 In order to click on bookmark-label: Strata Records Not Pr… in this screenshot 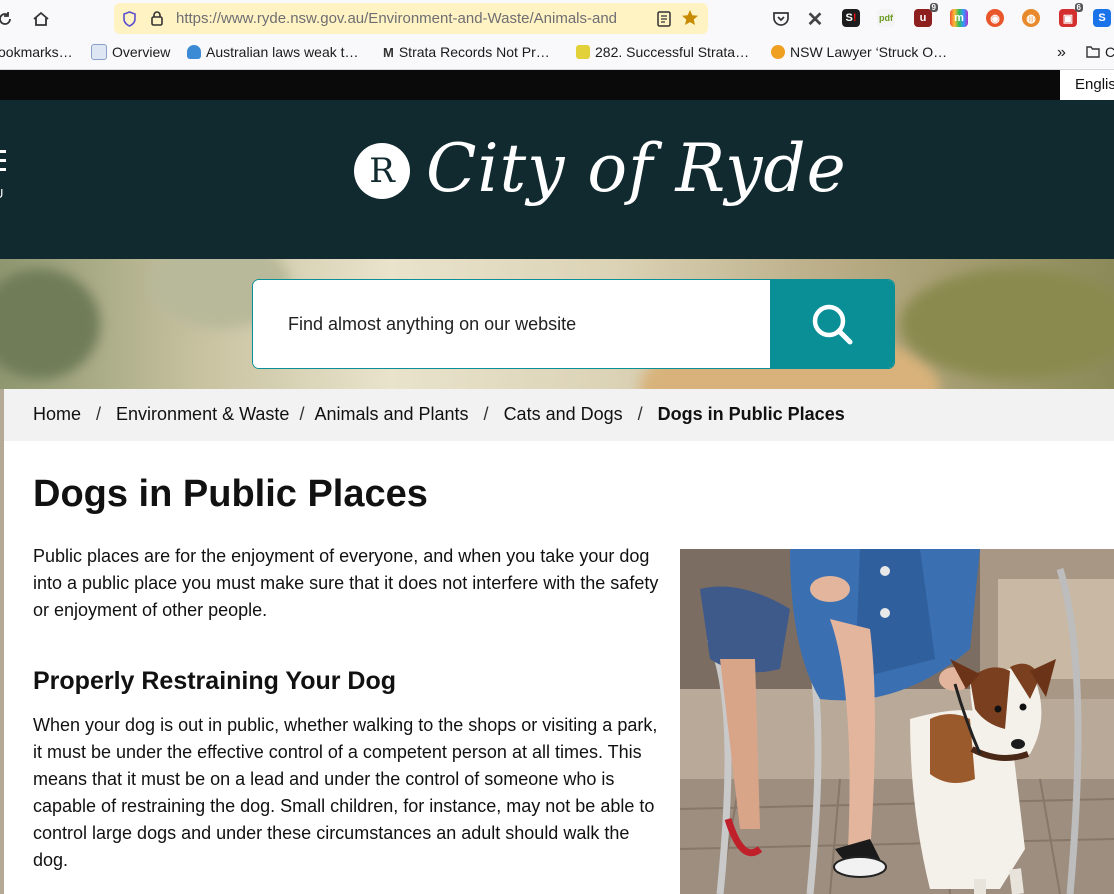, I will do `click(474, 52)`.